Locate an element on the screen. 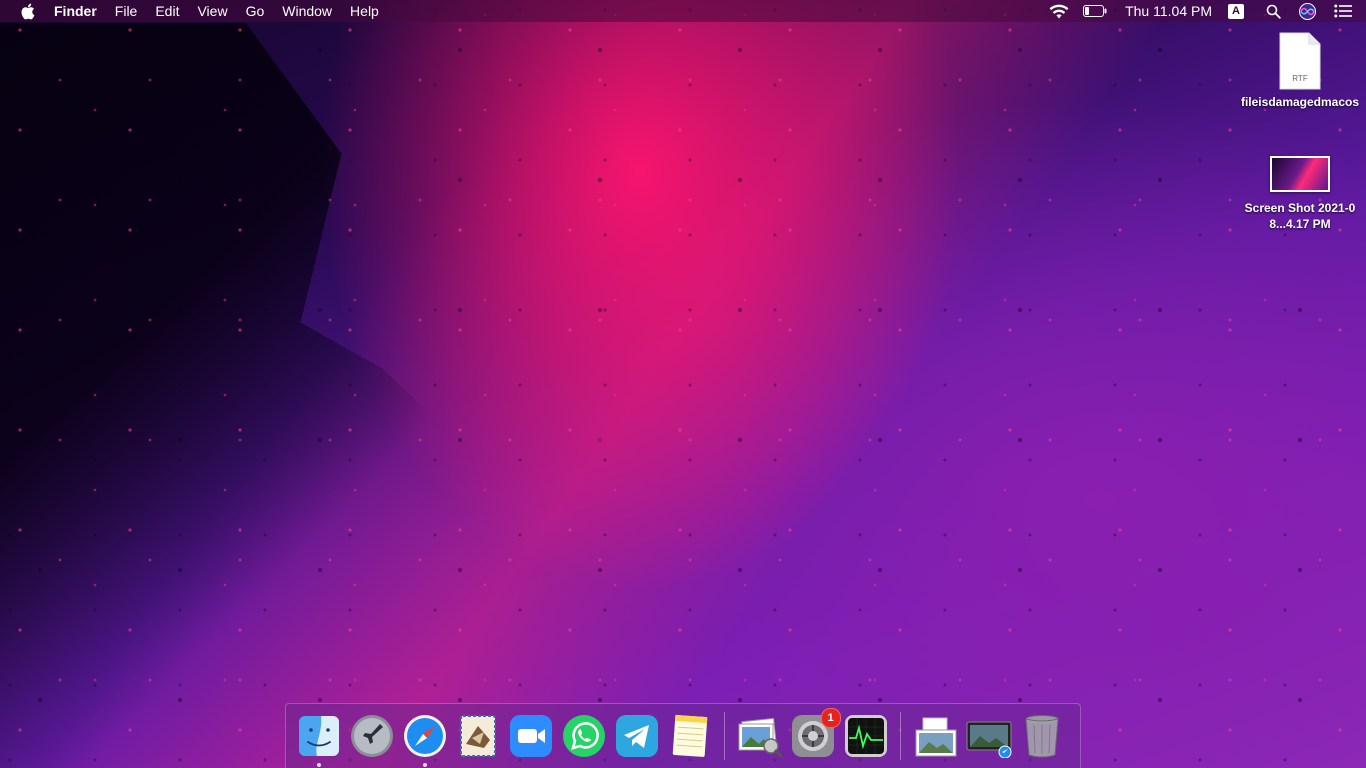 Image resolution: width=1366 pixels, height=768 pixels. dock-mail is located at coordinates (478, 736).